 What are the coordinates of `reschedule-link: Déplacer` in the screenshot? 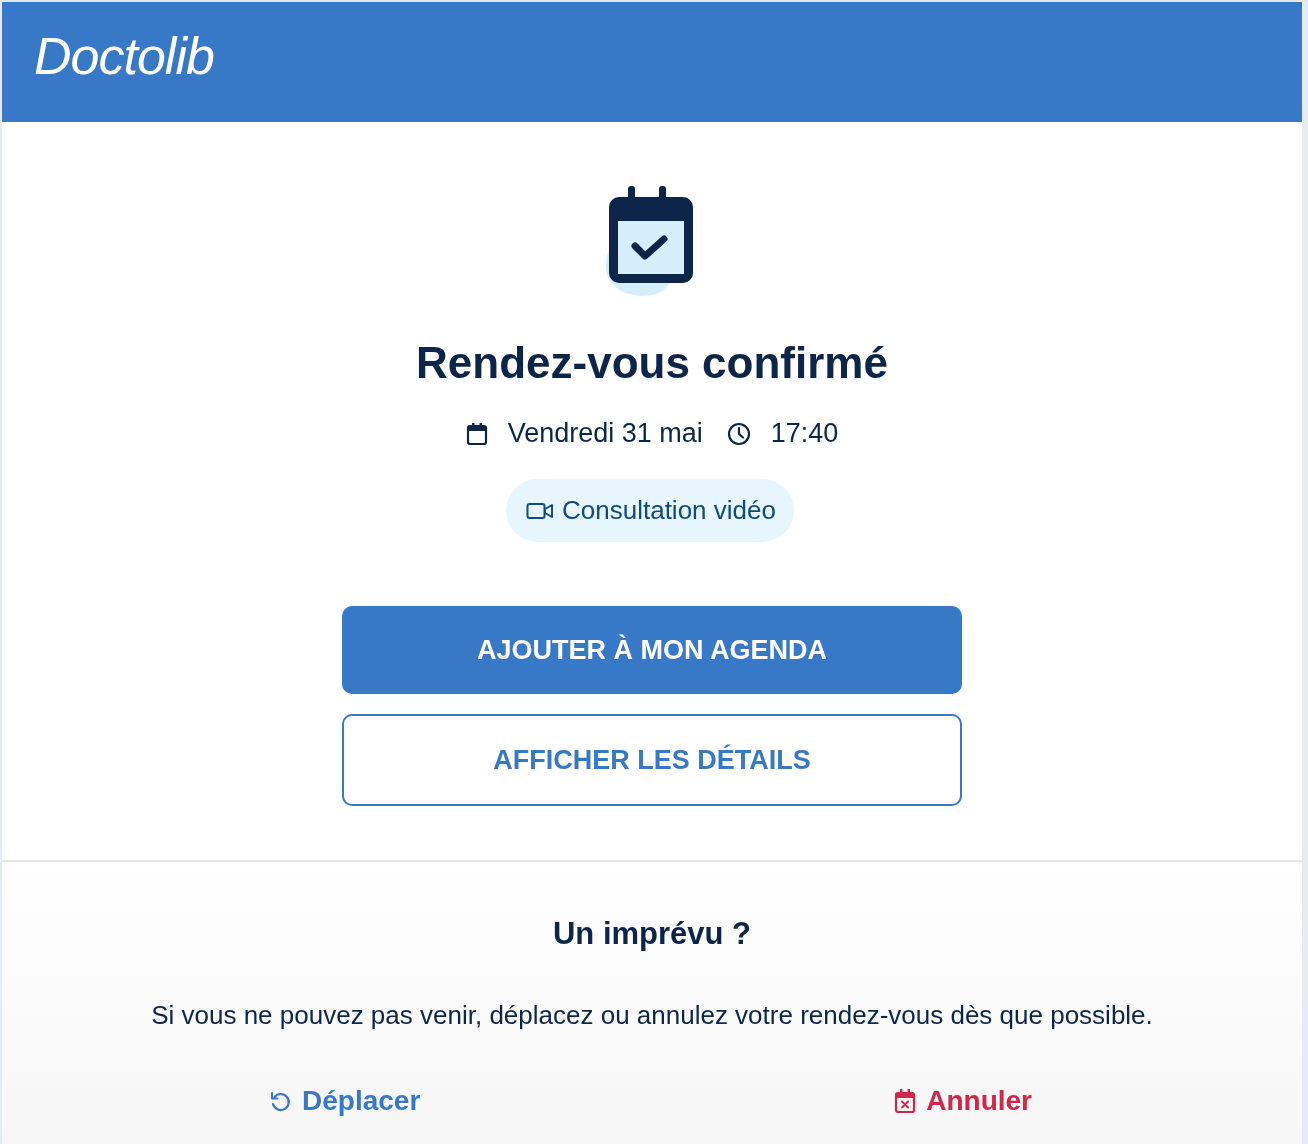 It's located at (344, 1101).